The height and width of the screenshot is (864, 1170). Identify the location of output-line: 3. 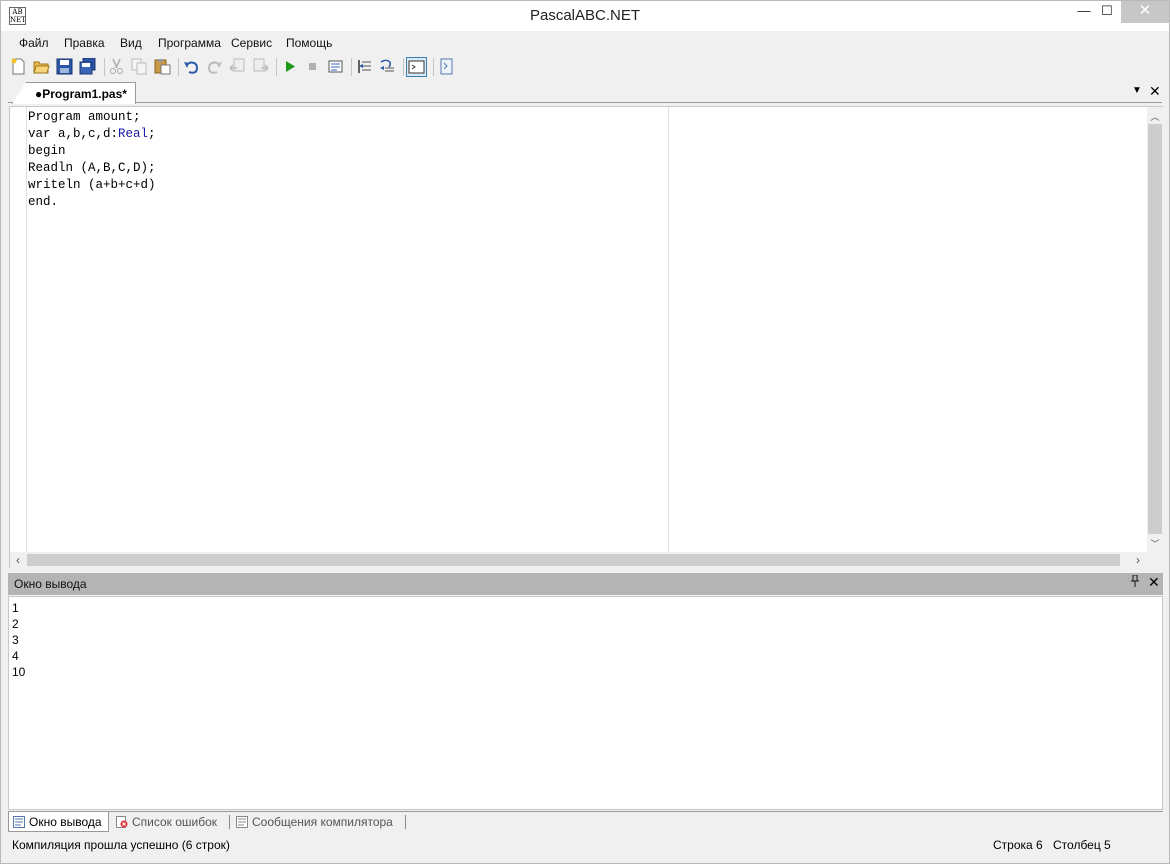
(15, 640).